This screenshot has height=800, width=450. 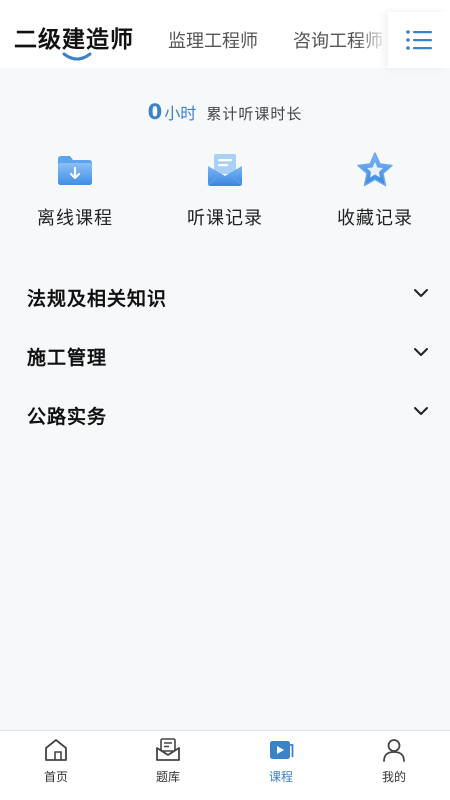 What do you see at coordinates (75, 218) in the screenshot?
I see `offline-courses-label: 离线课程` at bounding box center [75, 218].